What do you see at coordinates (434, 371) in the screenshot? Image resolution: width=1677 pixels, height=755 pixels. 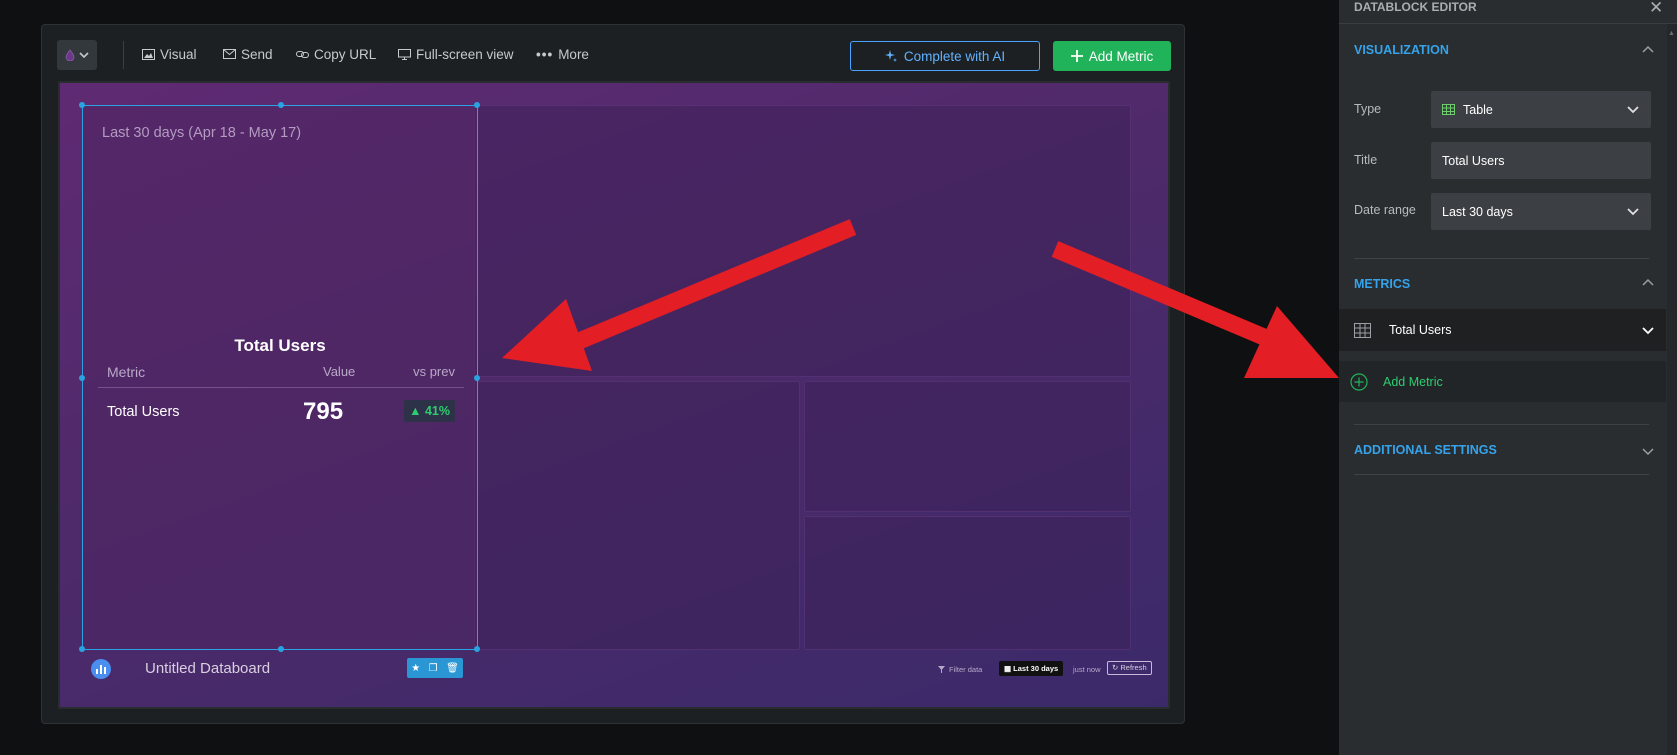 I see `column-header-vs-prev: vs prev` at bounding box center [434, 371].